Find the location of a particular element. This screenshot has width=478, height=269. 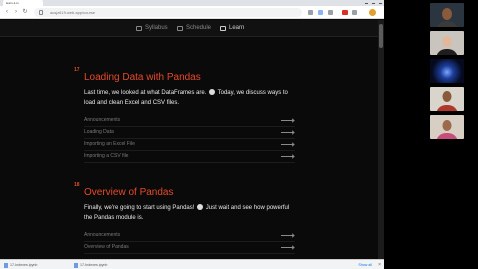

nav-label: Syllabus is located at coordinates (156, 28).